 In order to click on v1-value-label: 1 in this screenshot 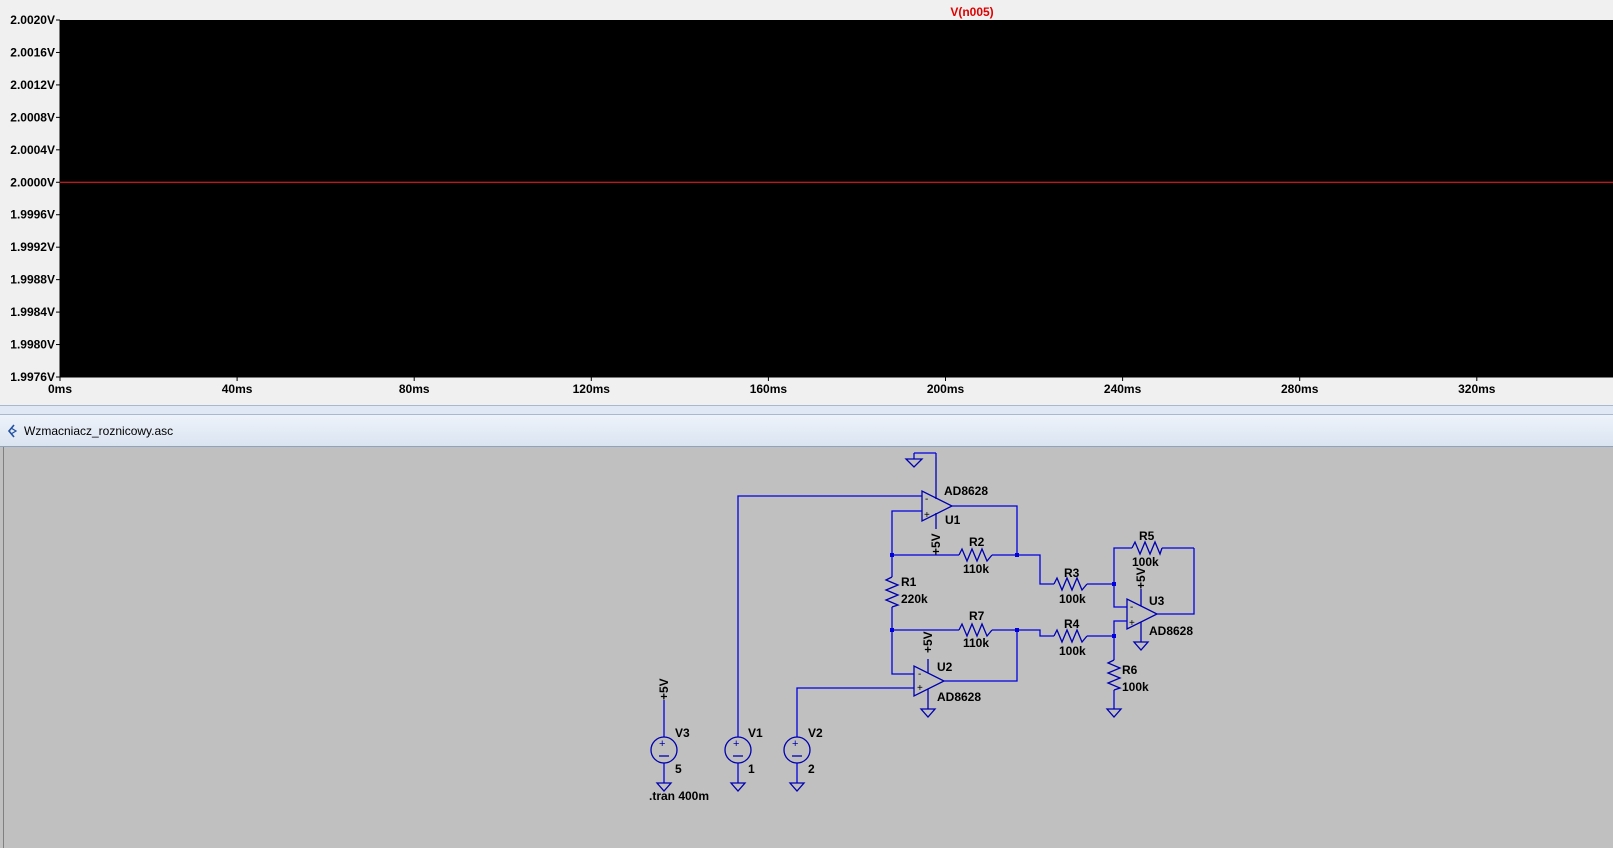, I will do `click(751, 769)`.